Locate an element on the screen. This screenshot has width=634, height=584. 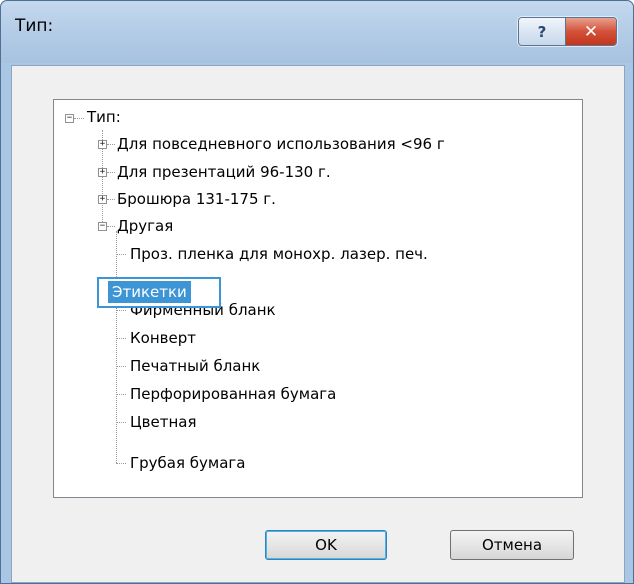
ok-button: OK is located at coordinates (326, 545).